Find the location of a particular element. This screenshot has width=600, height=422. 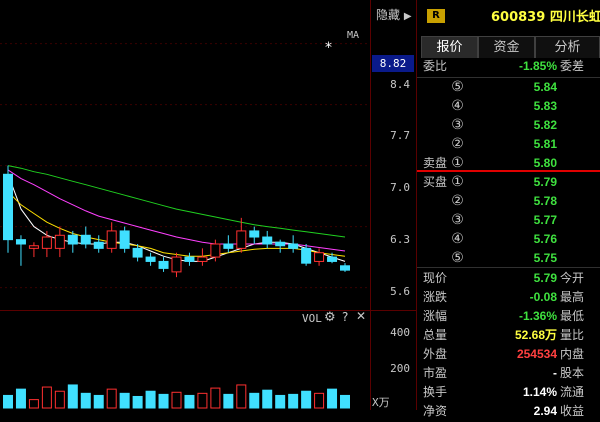

bid-row: 买盘 ① 5.79 is located at coordinates (508, 182).